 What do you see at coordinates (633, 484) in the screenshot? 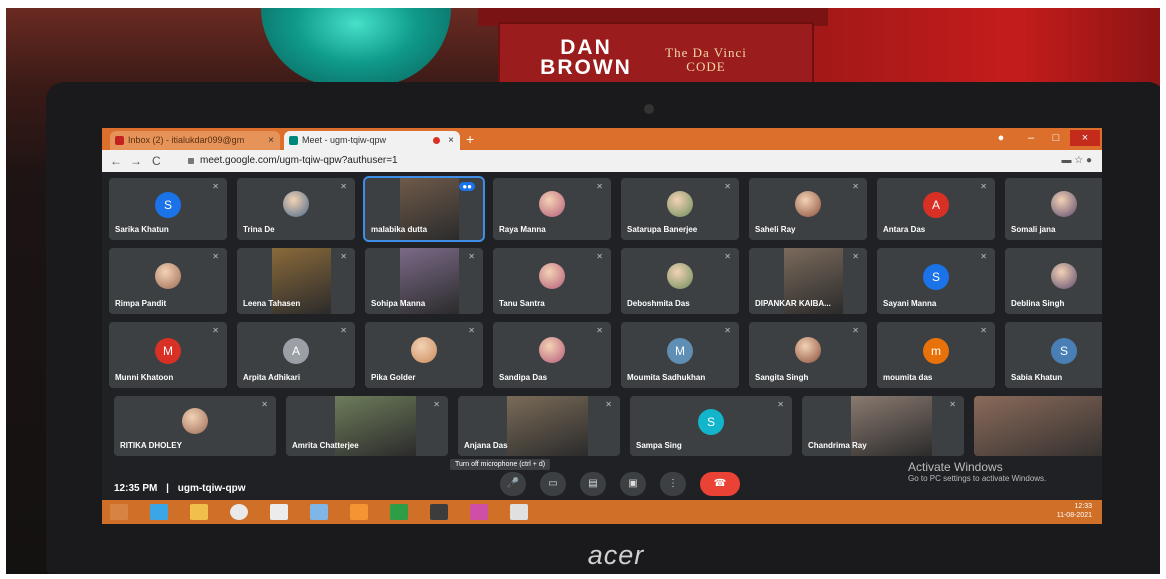
I see `present-button: ▣` at bounding box center [633, 484].